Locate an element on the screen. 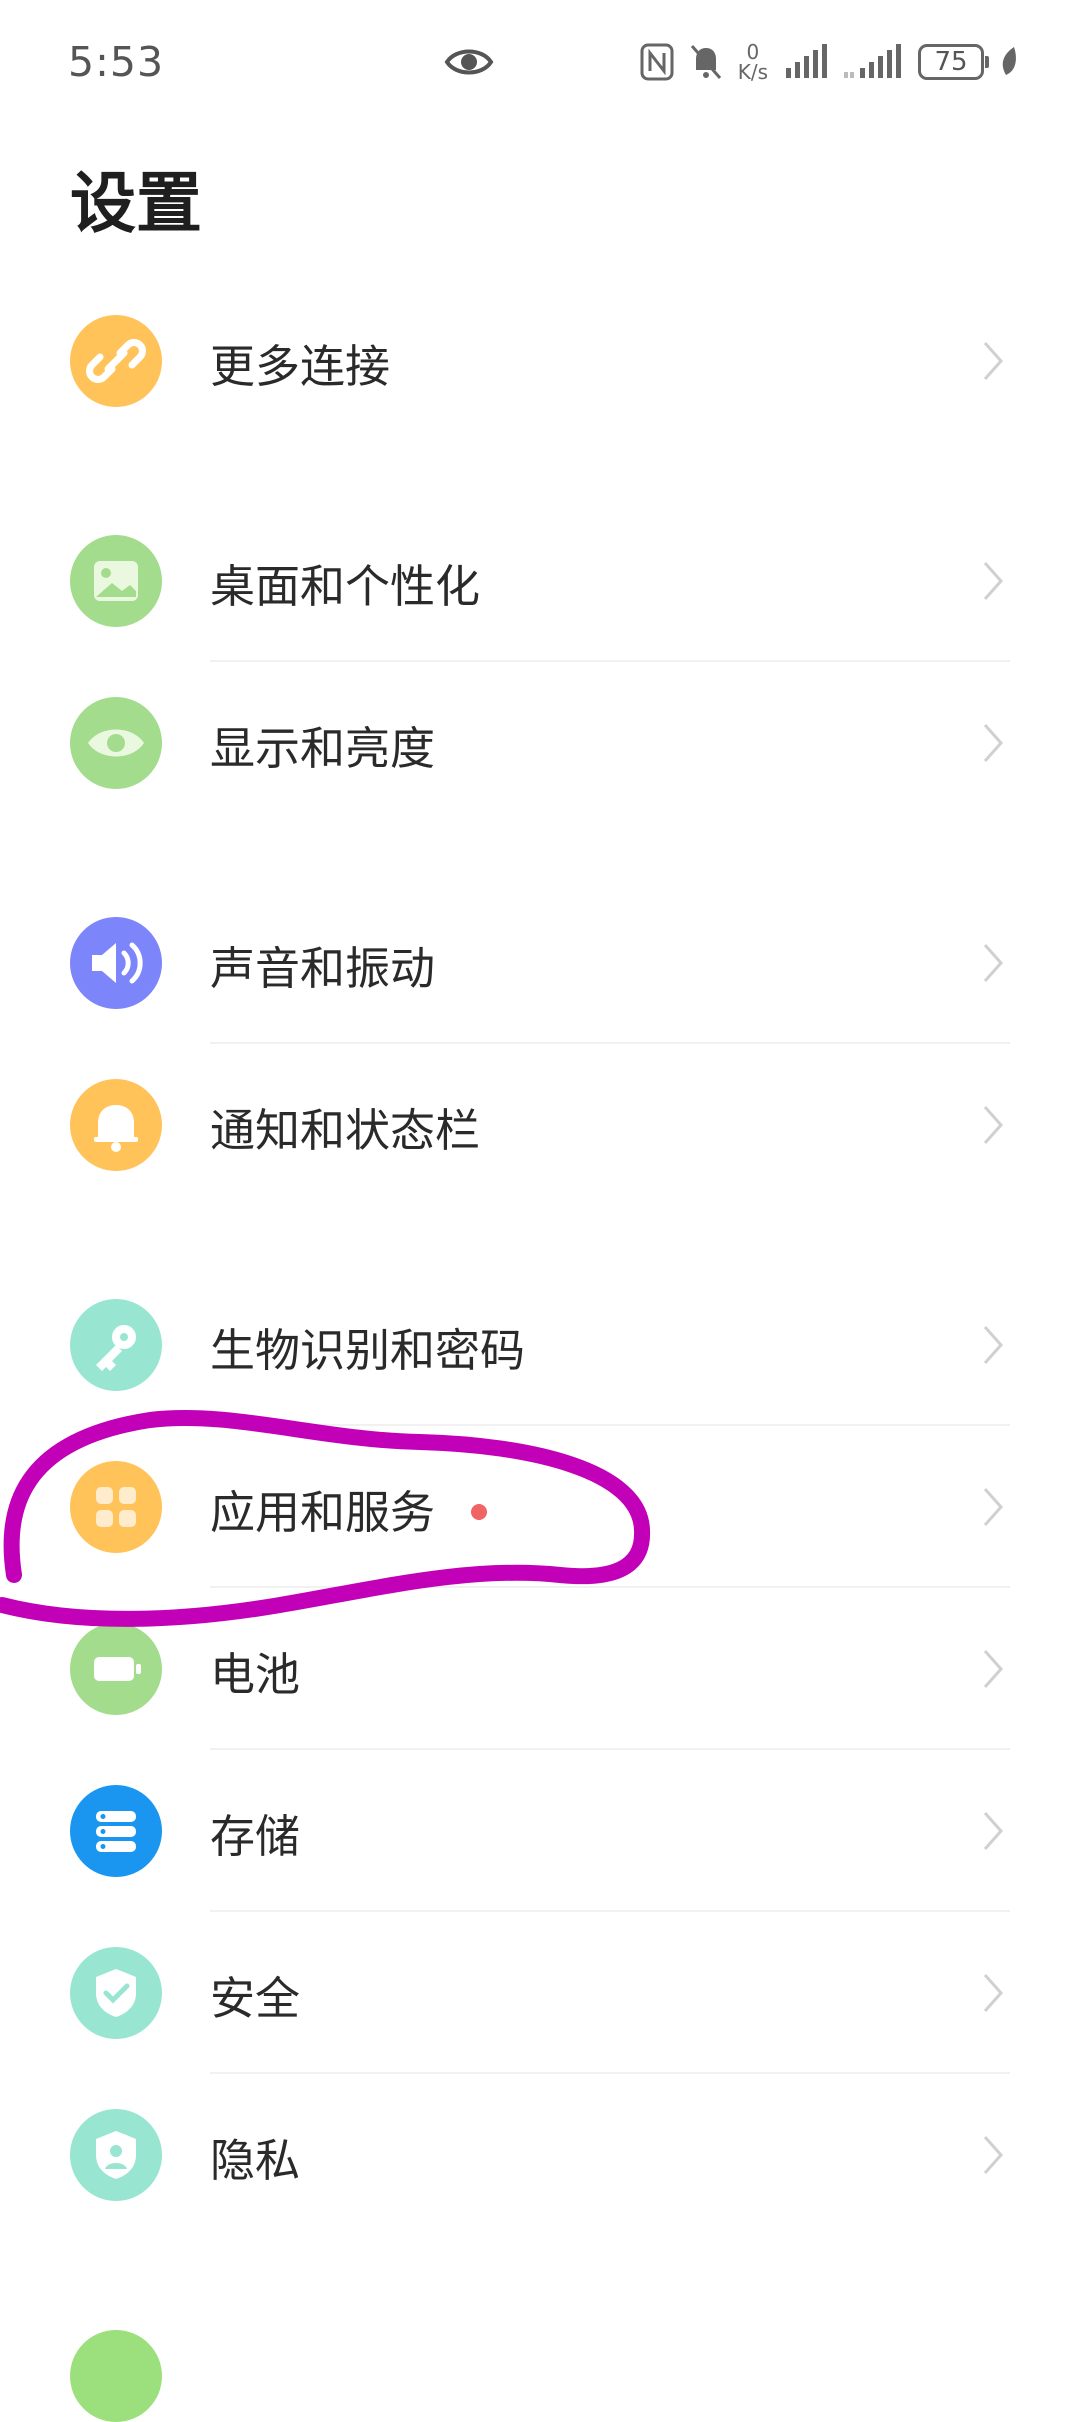  leaf-icon is located at coordinates (1009, 61).